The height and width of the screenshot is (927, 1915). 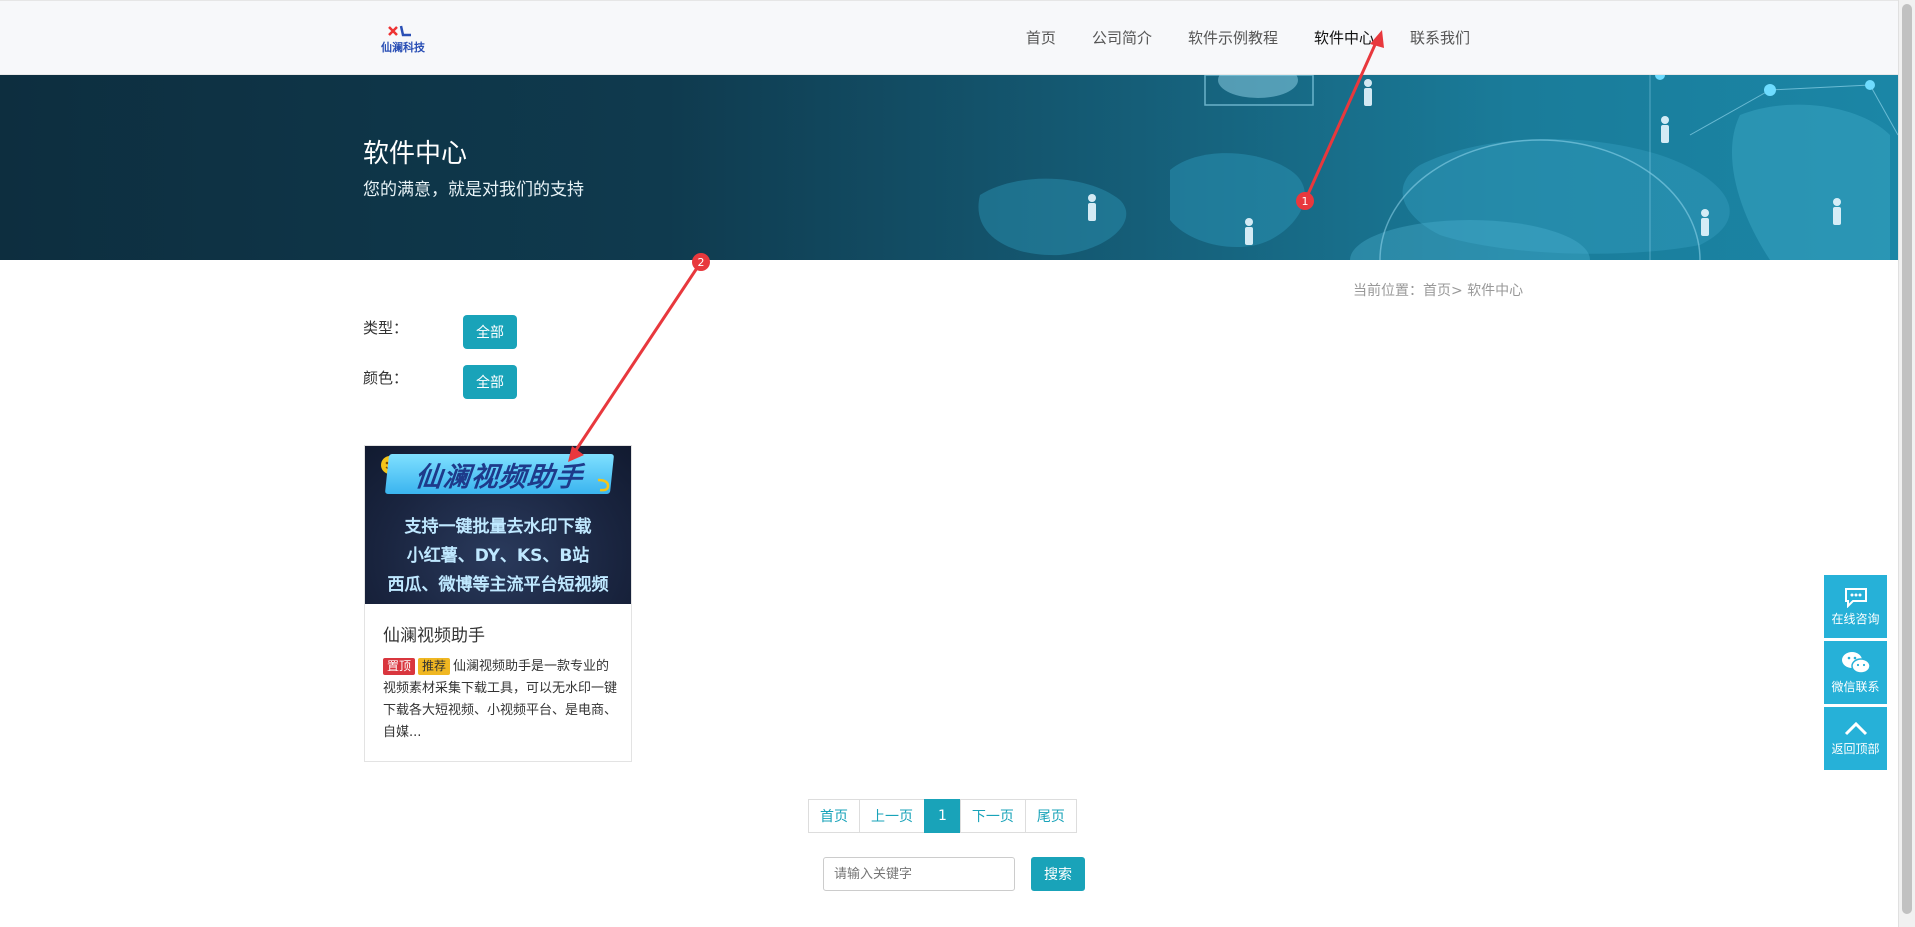 I want to click on page-first: 首页, so click(x=834, y=816).